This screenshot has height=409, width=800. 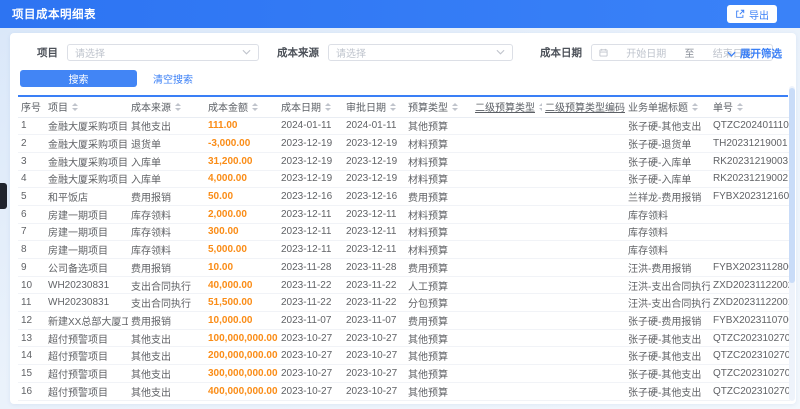 What do you see at coordinates (792, 186) in the screenshot?
I see `table-scrollbar-thumb` at bounding box center [792, 186].